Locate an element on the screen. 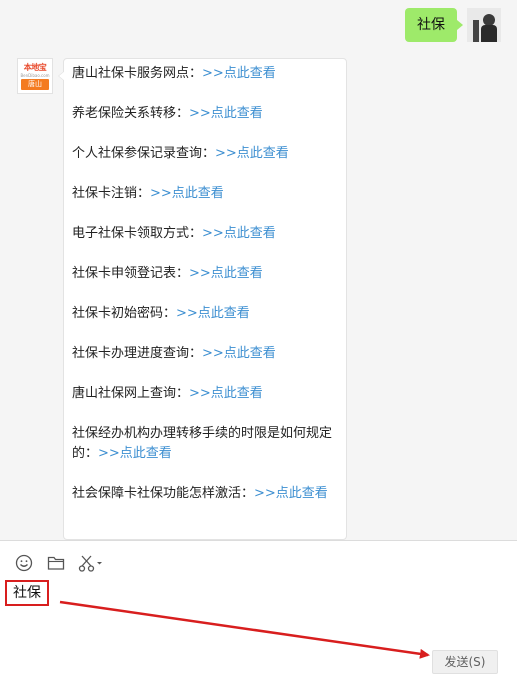 This screenshot has width=517, height=678. item-label: 社保卡初始密码： is located at coordinates (124, 313).